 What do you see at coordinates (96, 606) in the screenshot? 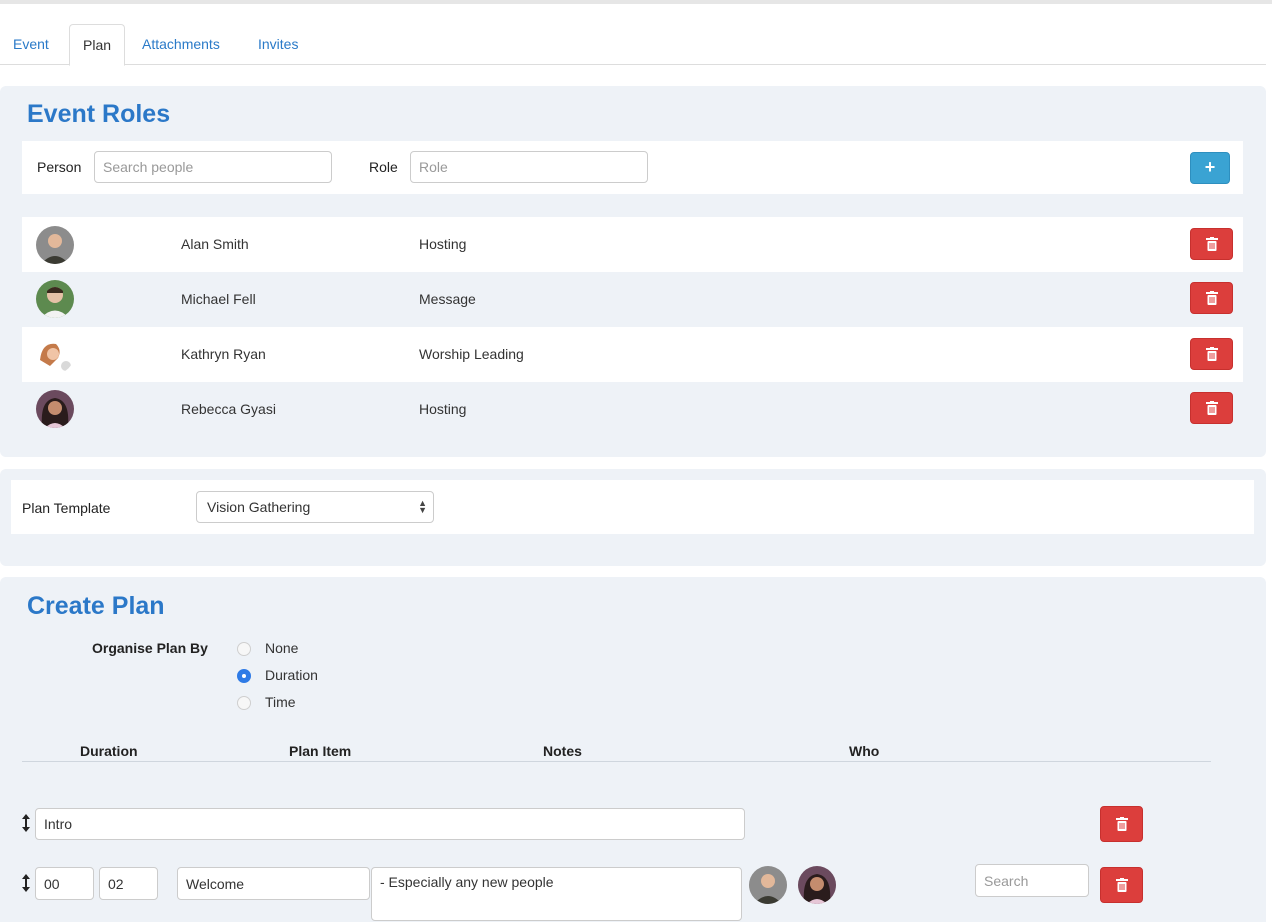
I see `create-plan-title: Create Plan` at bounding box center [96, 606].